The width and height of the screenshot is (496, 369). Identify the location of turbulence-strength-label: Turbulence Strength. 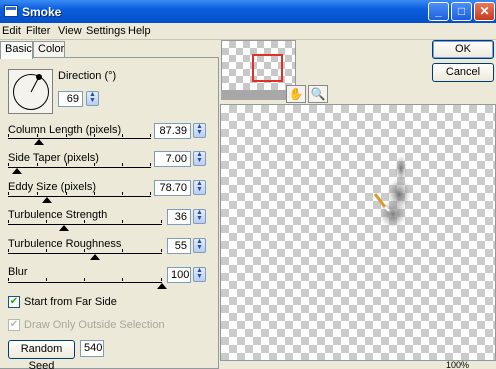
(58, 215).